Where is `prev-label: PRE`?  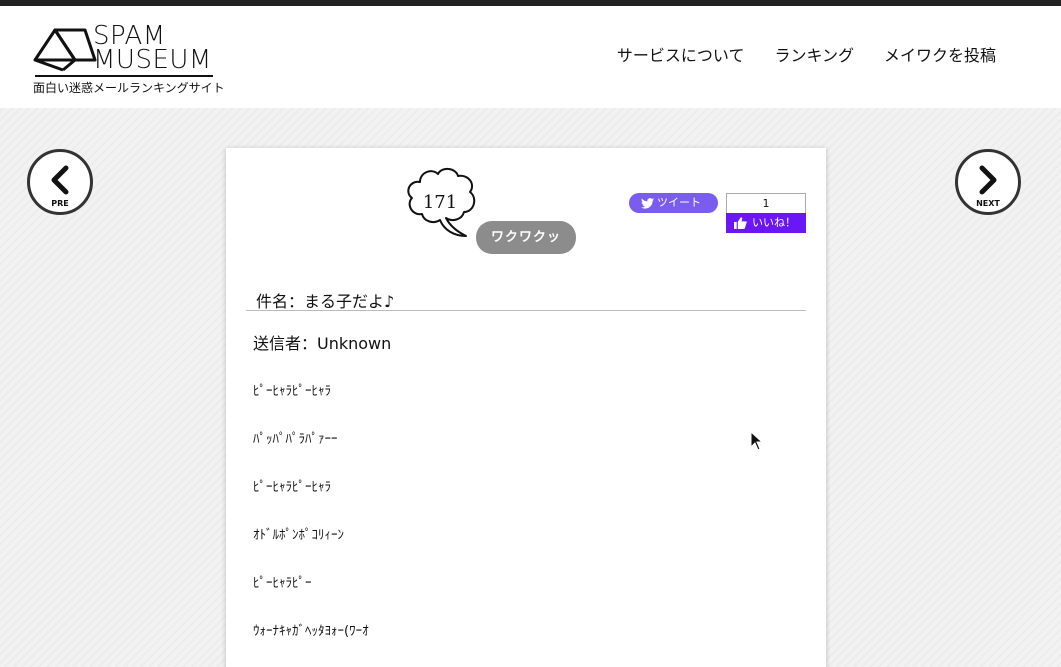
prev-label: PRE is located at coordinates (60, 203).